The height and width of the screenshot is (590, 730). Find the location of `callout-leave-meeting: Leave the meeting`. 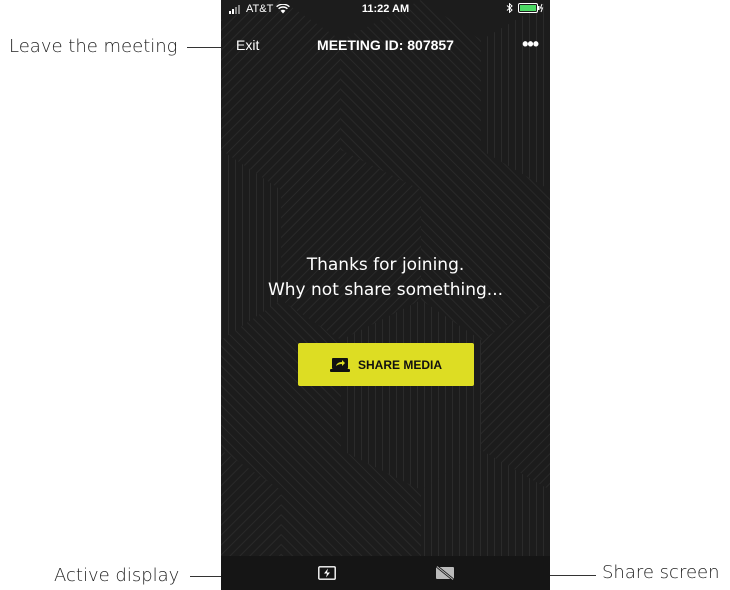

callout-leave-meeting: Leave the meeting is located at coordinates (93, 46).